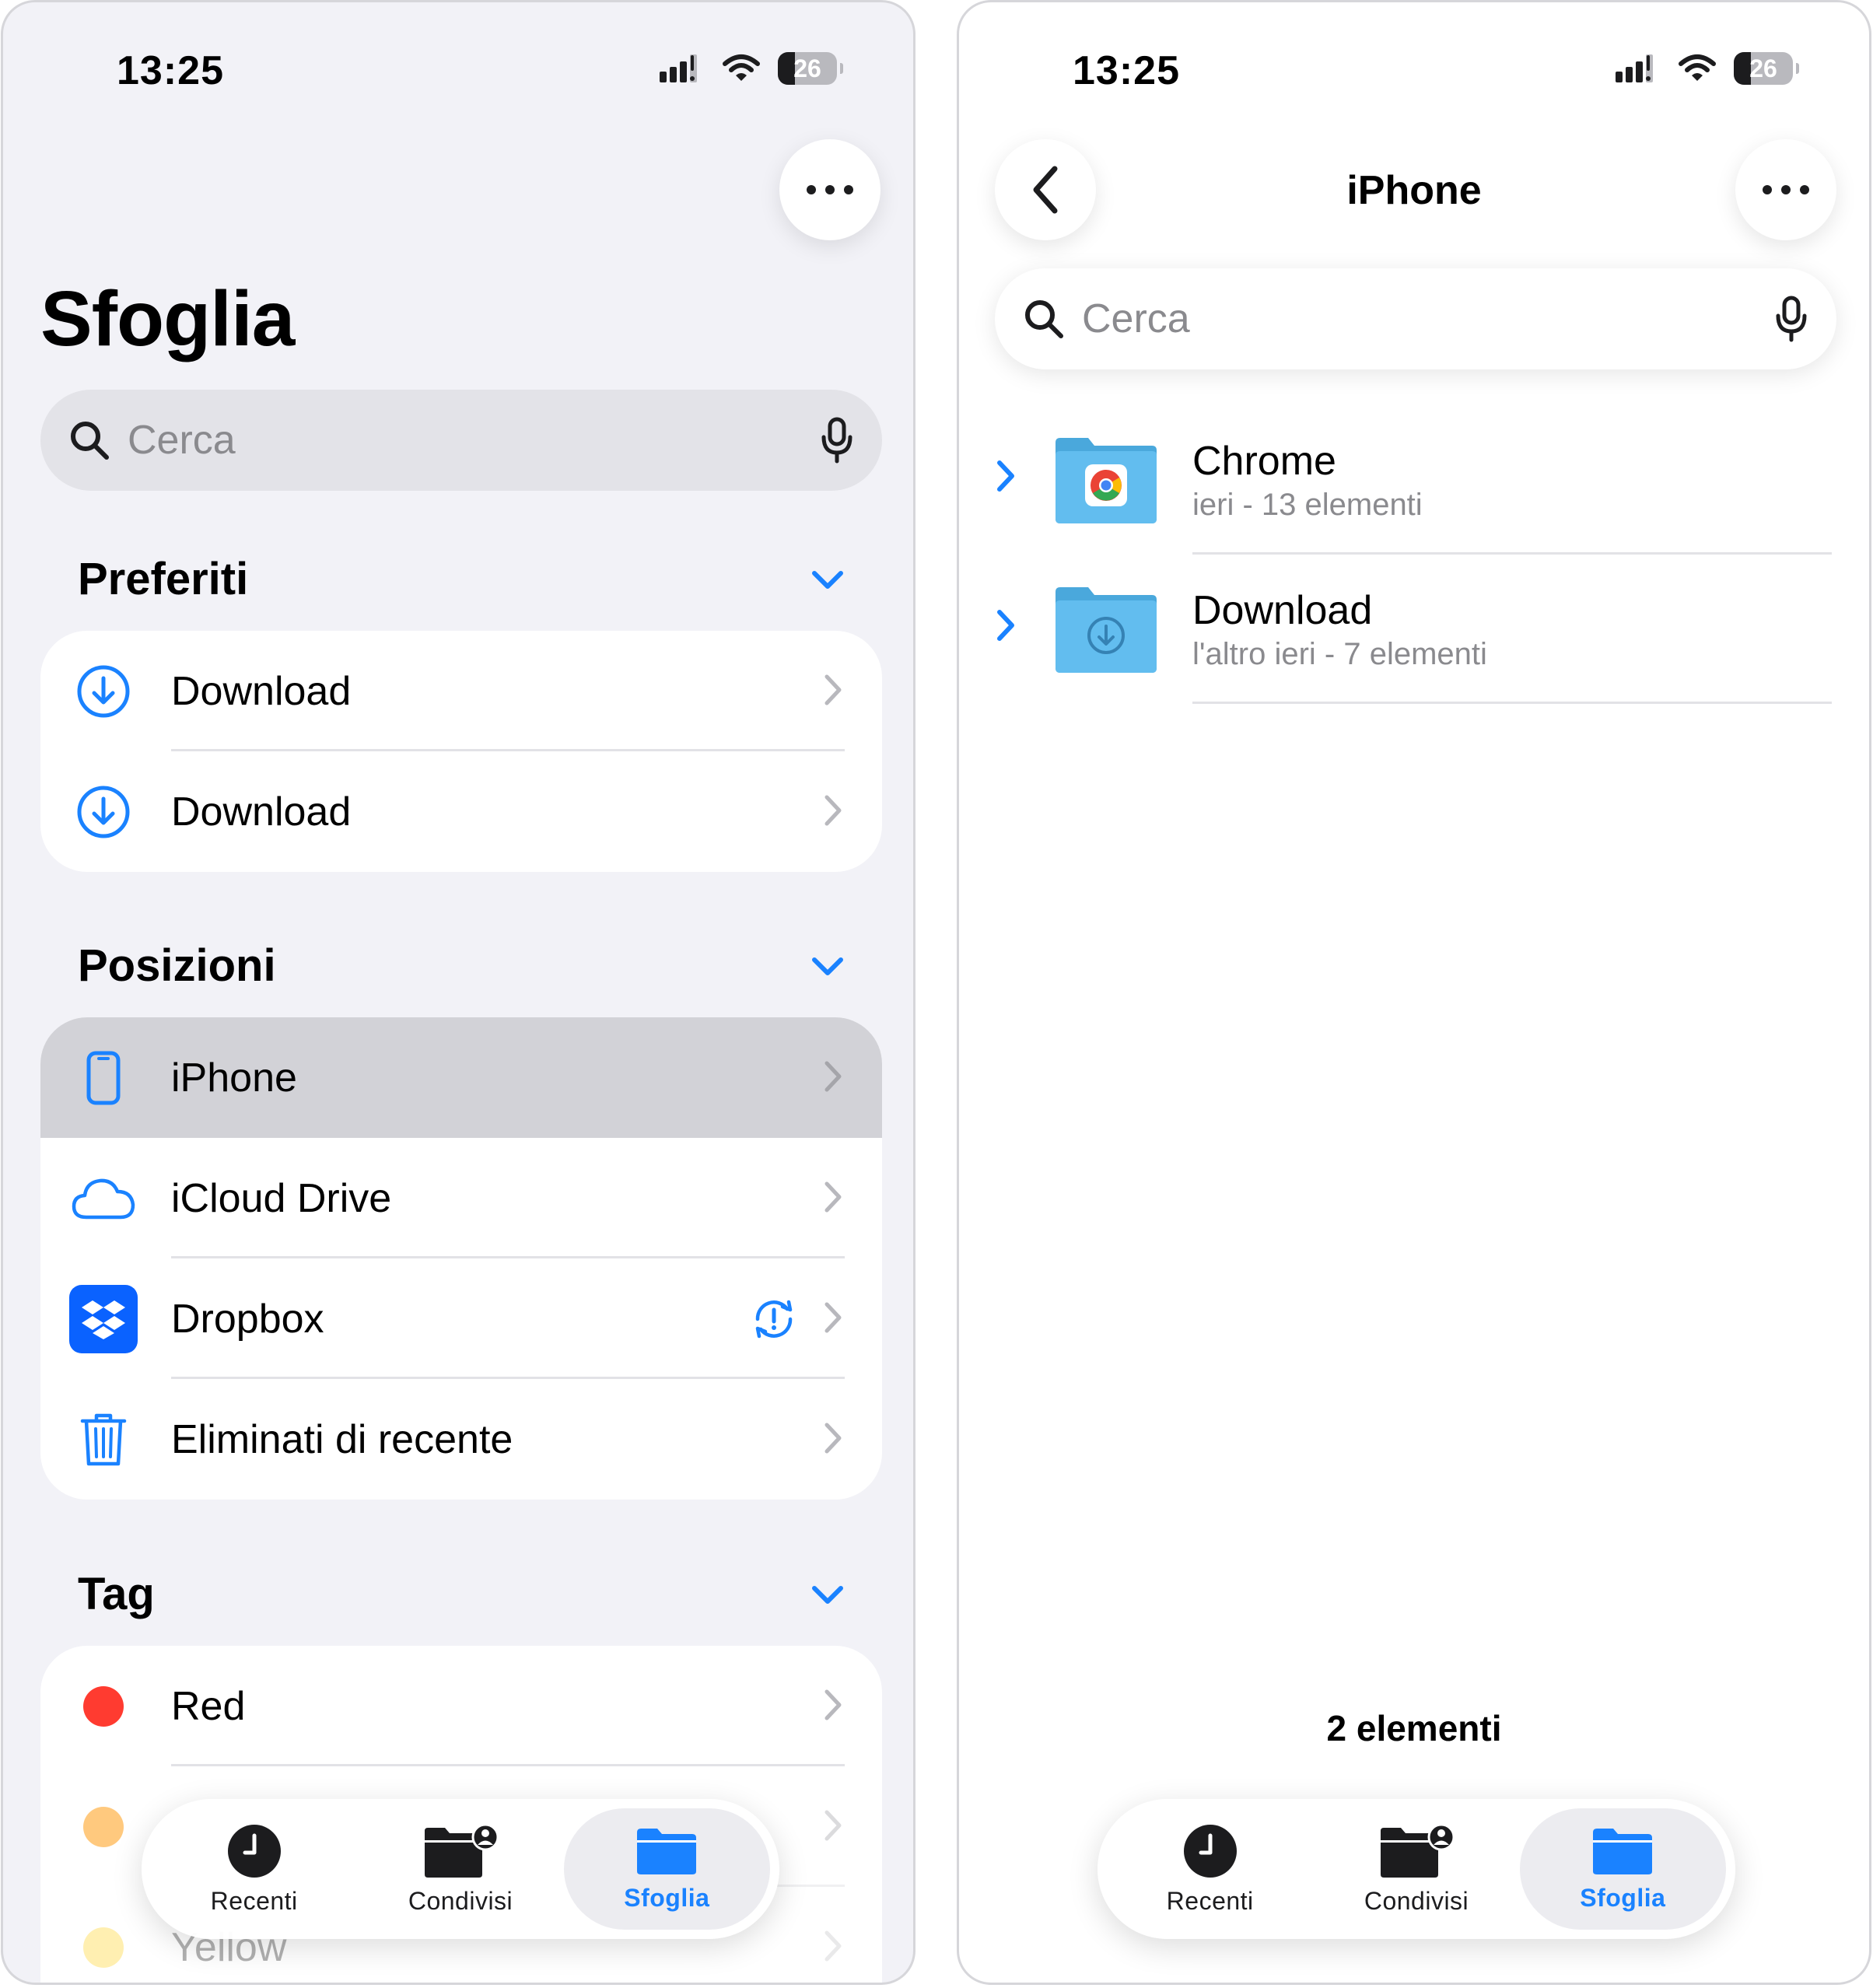 Image resolution: width=1873 pixels, height=1988 pixels. I want to click on folder-name: Download, so click(1282, 610).